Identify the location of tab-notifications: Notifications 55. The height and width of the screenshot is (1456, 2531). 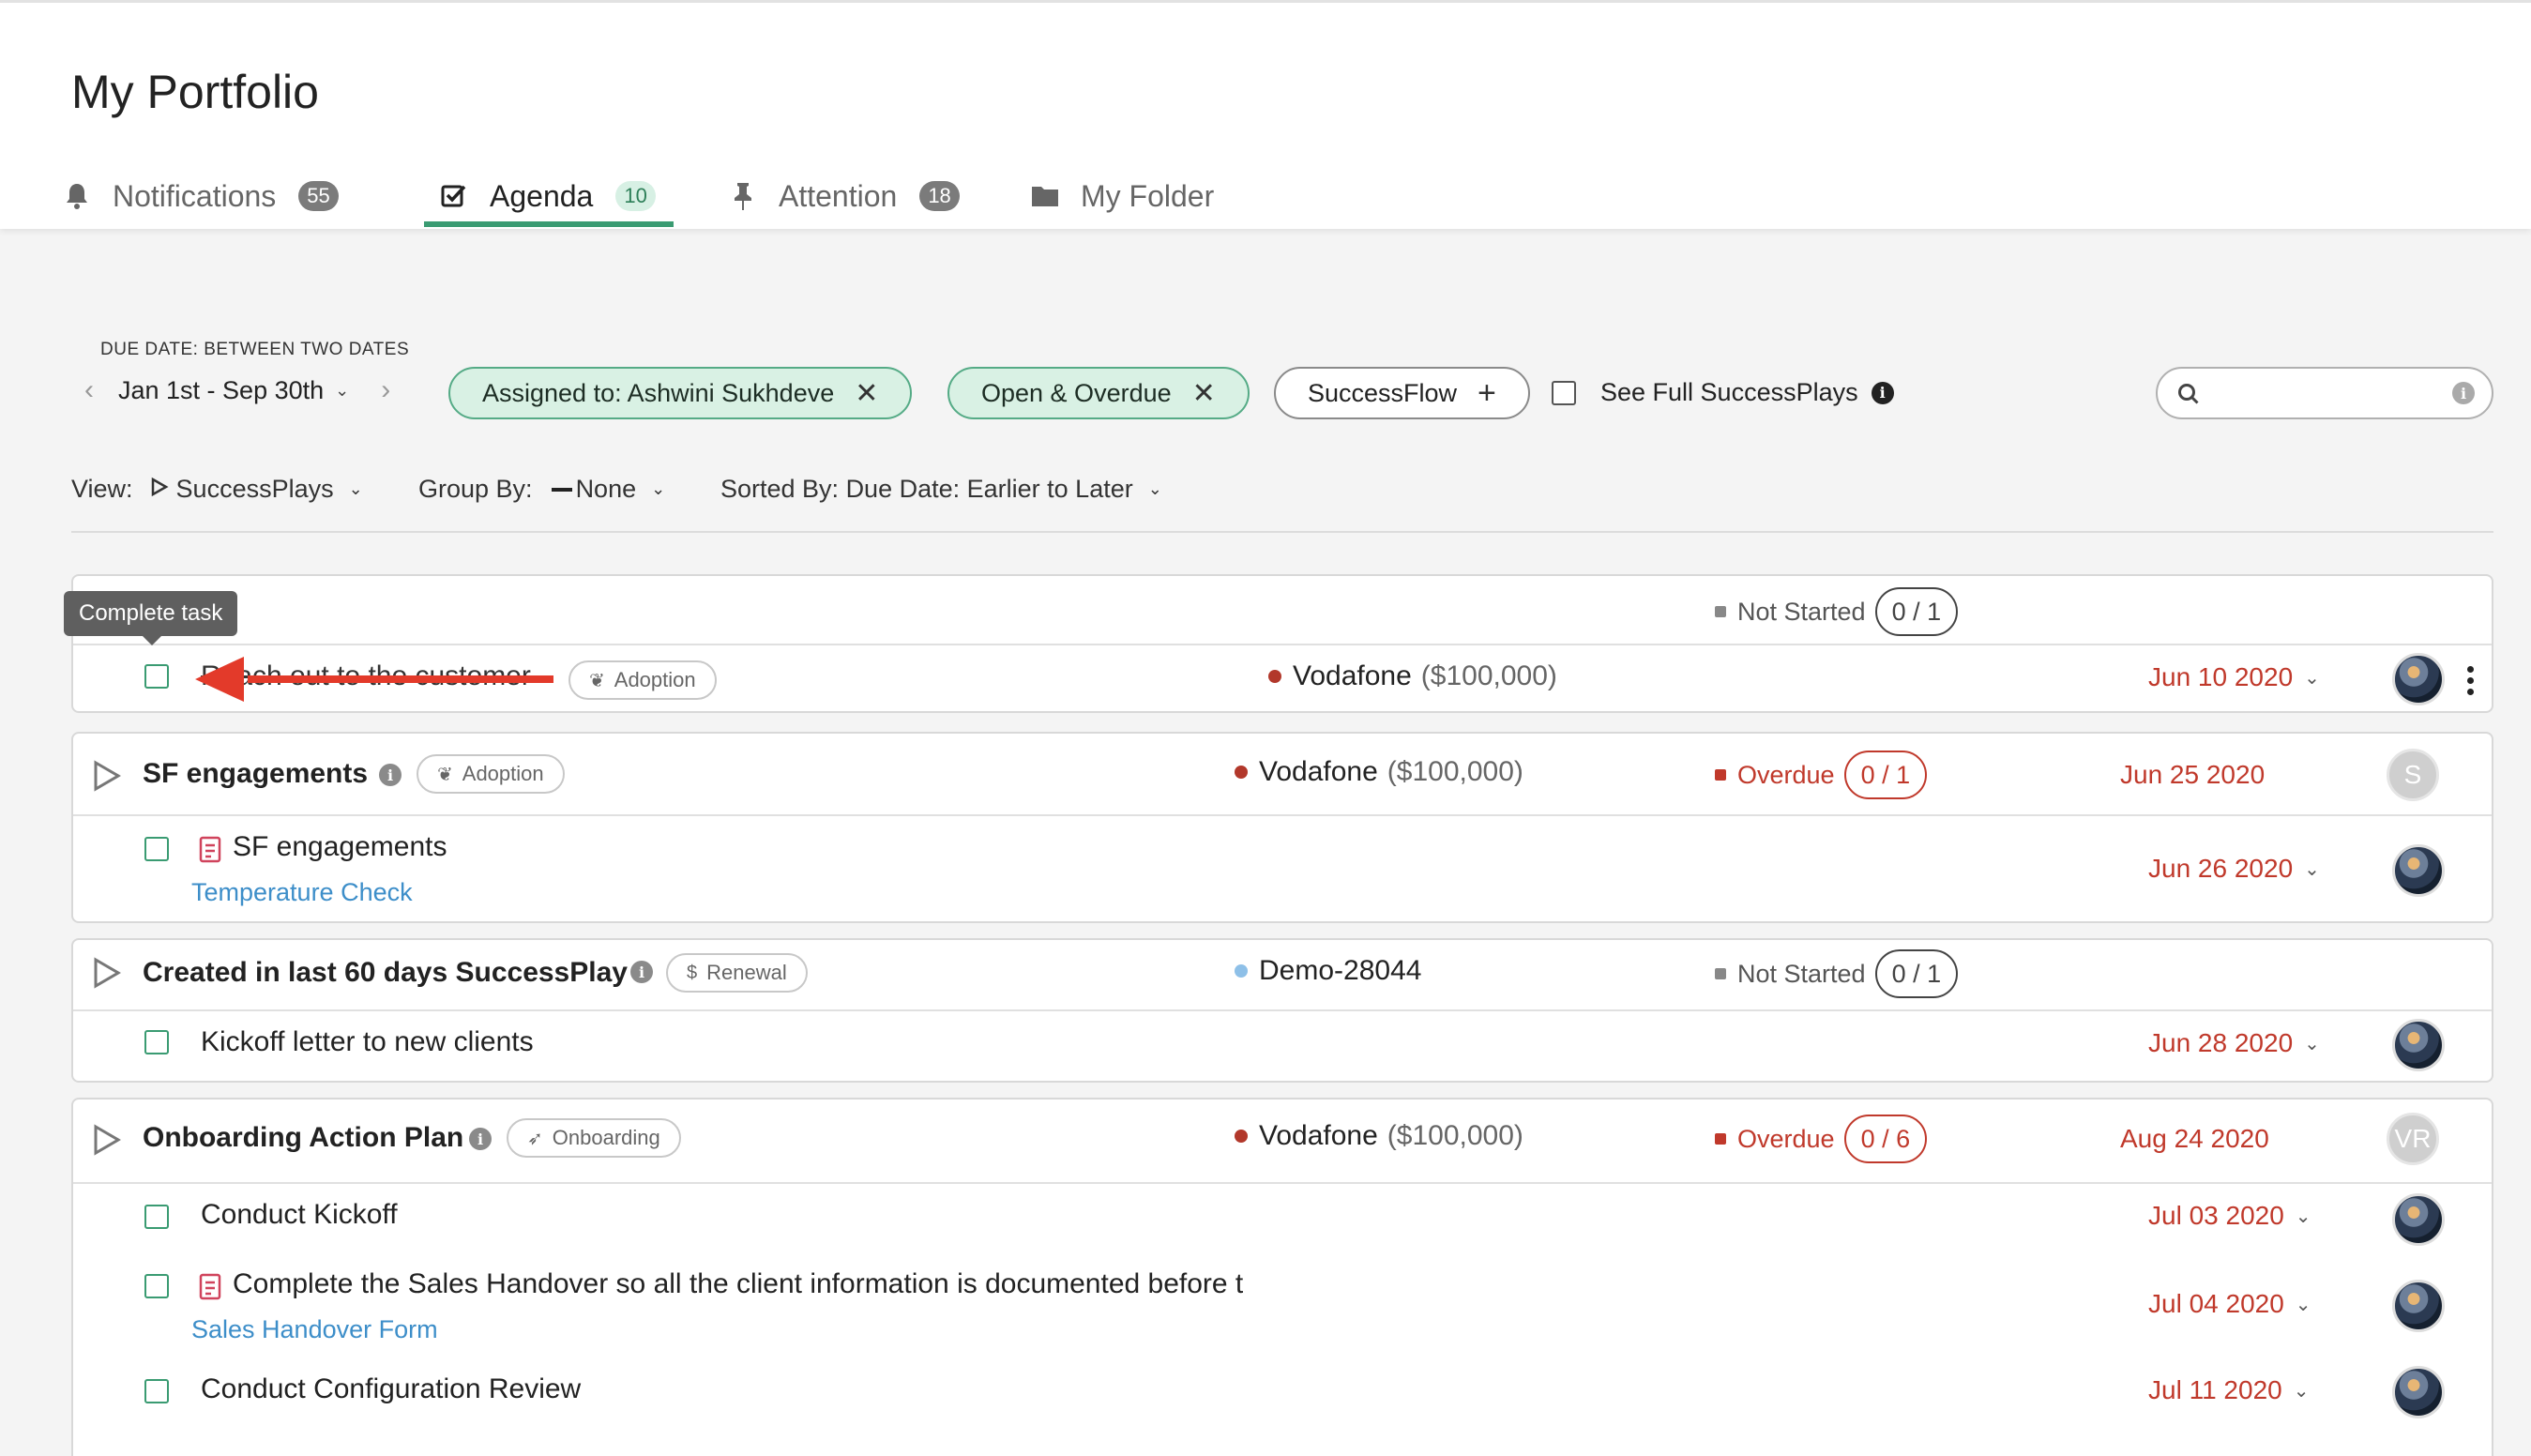
(200, 196).